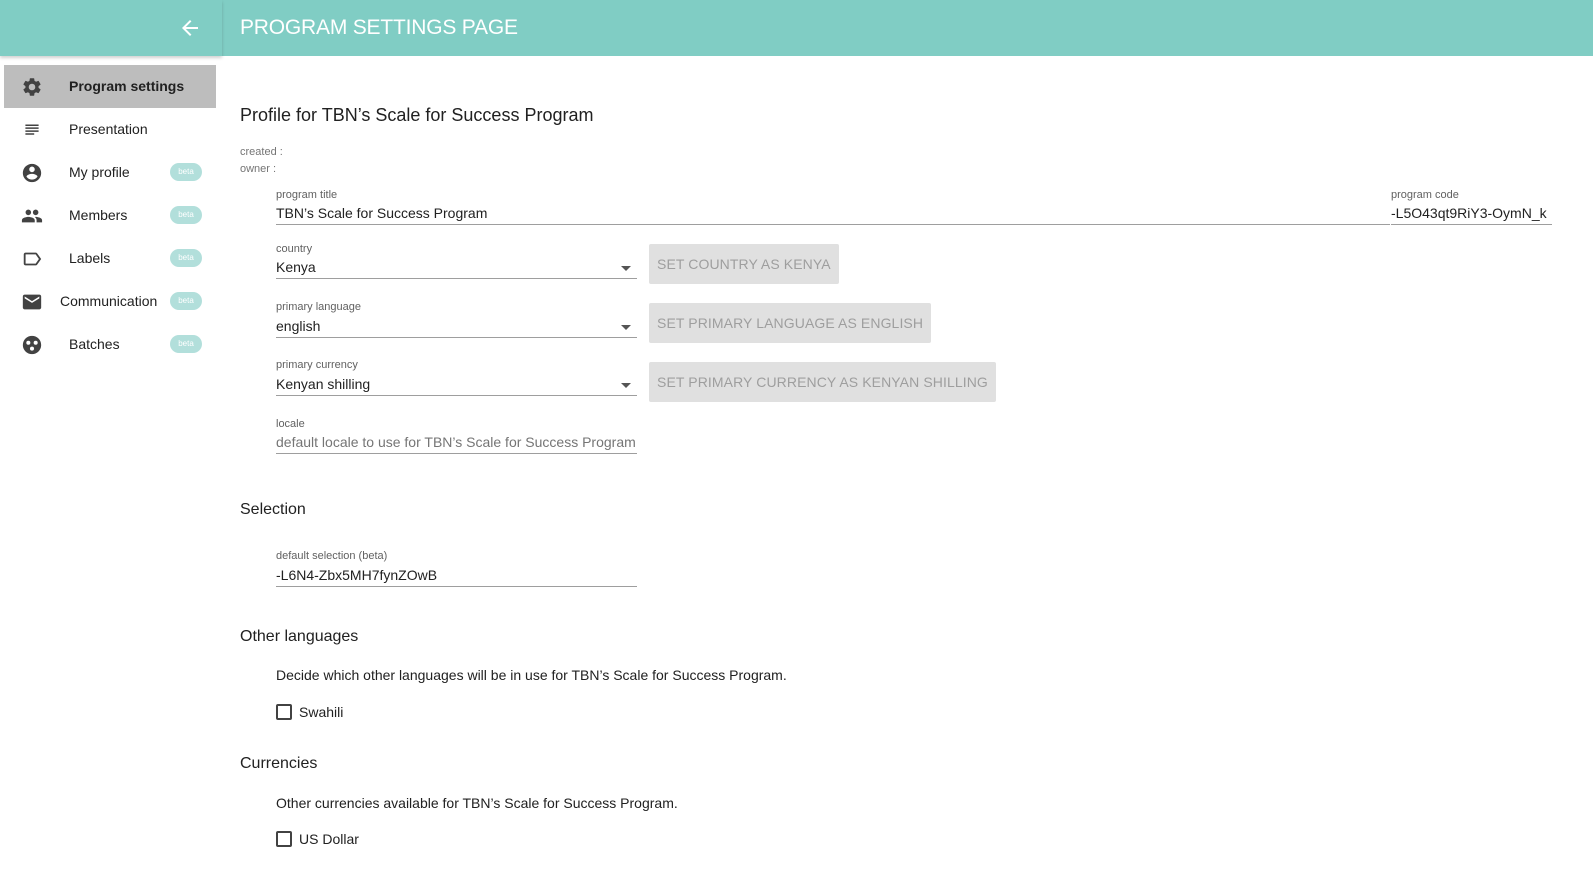 Image resolution: width=1593 pixels, height=875 pixels. What do you see at coordinates (822, 382) in the screenshot?
I see `set-primary-currency-button: SET PRIMARY CURRENCY AS KENYAN SHILLING` at bounding box center [822, 382].